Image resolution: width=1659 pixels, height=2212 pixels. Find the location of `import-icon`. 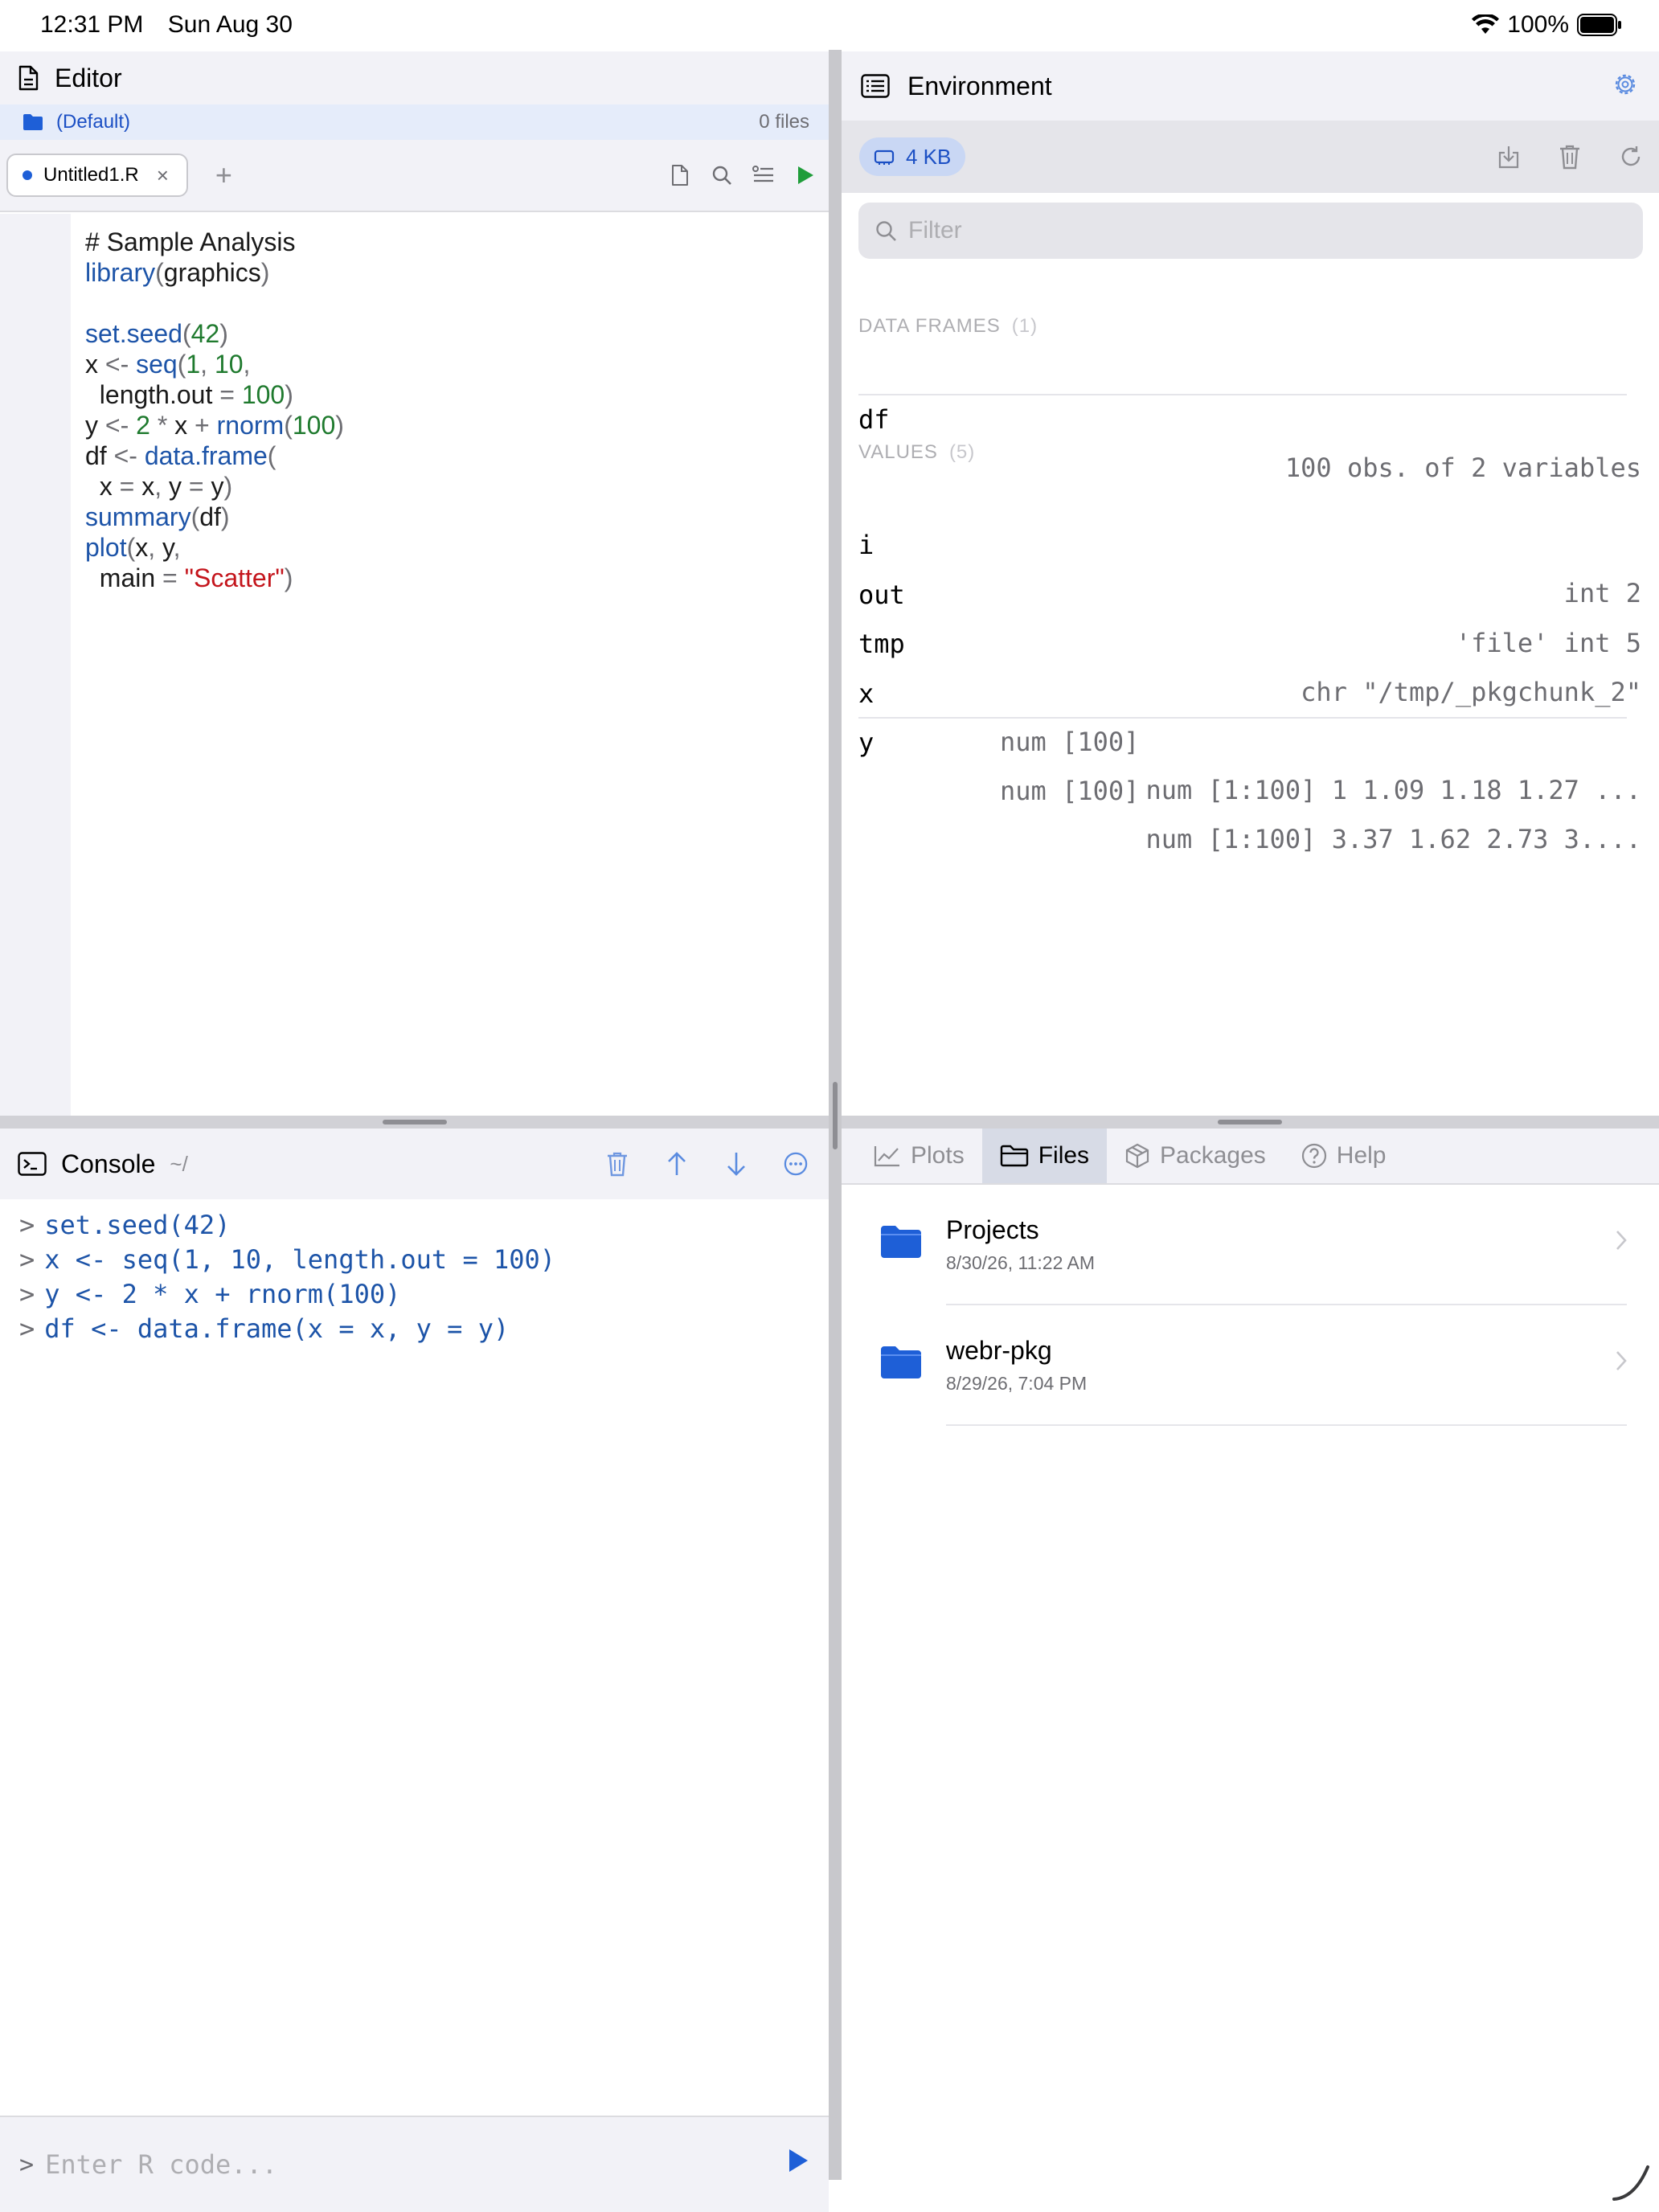

import-icon is located at coordinates (1508, 157).